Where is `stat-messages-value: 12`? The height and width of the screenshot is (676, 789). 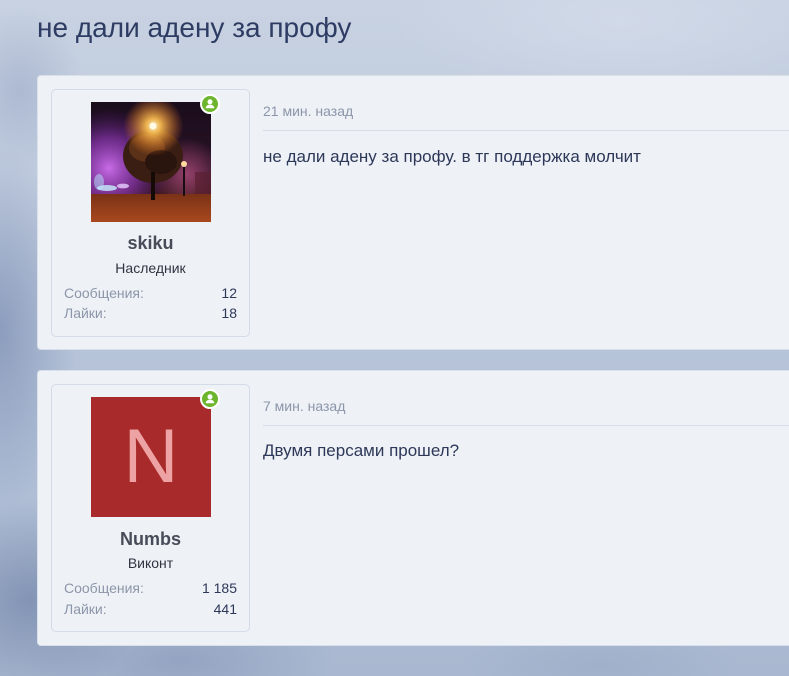
stat-messages-value: 12 is located at coordinates (229, 293).